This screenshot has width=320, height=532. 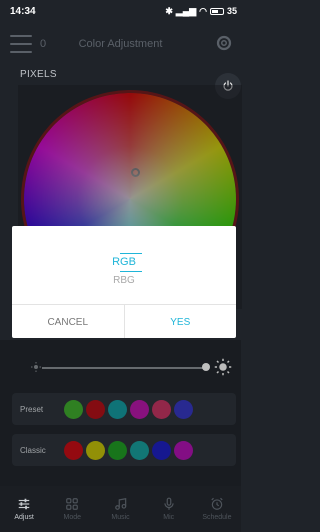 What do you see at coordinates (33, 450) in the screenshot?
I see `classic-label: Classic` at bounding box center [33, 450].